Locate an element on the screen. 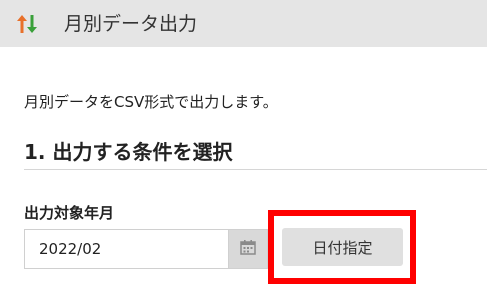  calendar-button is located at coordinates (248, 249).